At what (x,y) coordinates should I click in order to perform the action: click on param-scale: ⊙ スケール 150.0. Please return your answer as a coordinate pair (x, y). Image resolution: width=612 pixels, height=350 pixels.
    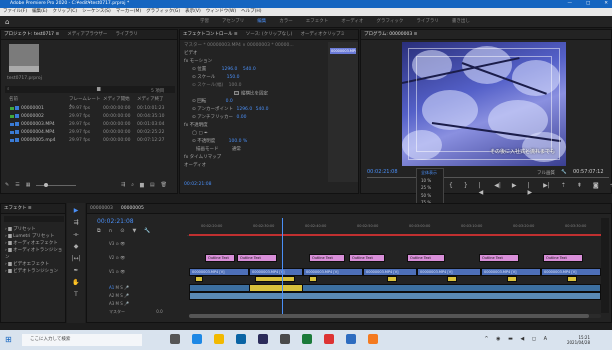
    Looking at the image, I should click on (216, 78).